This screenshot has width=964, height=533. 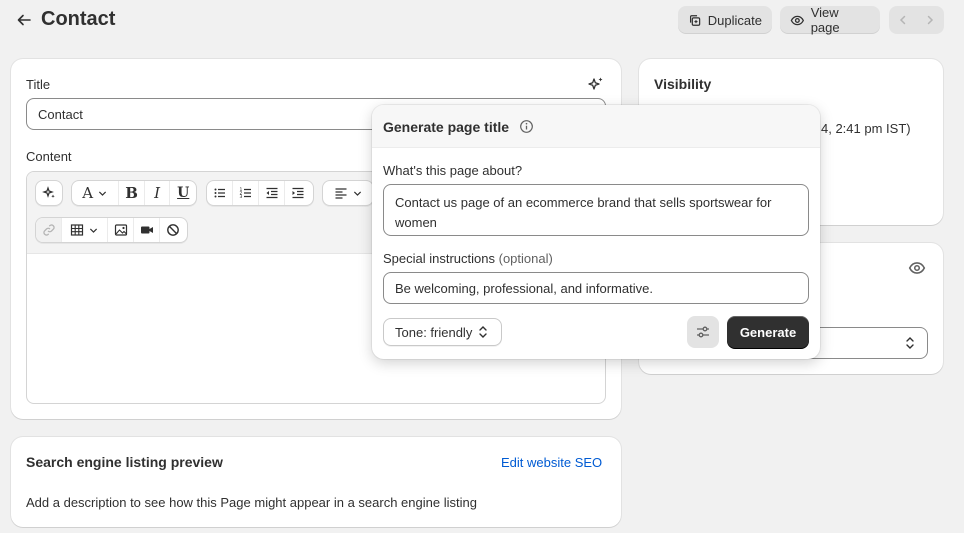 I want to click on preview-eye-button, so click(x=918, y=268).